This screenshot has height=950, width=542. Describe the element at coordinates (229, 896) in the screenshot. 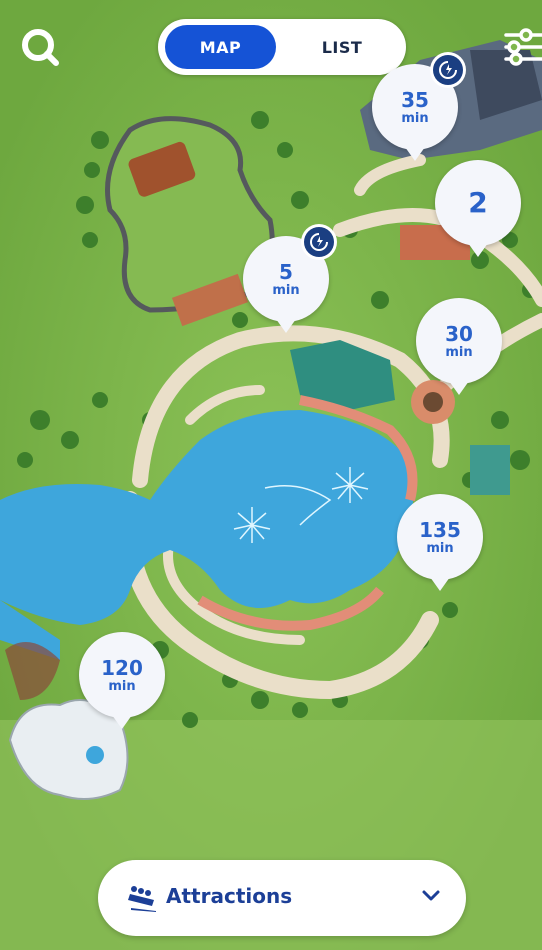

I see `category-label: Attractions` at that location.